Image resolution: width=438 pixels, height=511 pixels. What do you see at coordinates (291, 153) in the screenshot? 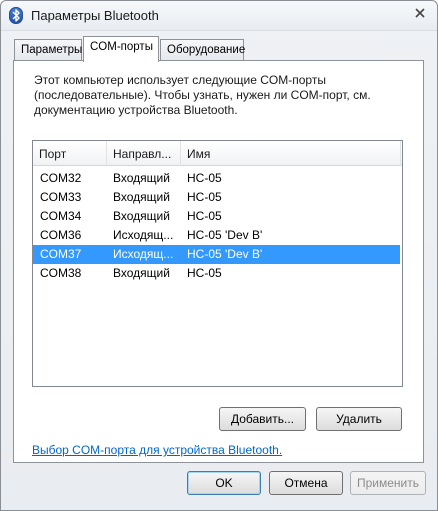
I see `column-name: Имя` at bounding box center [291, 153].